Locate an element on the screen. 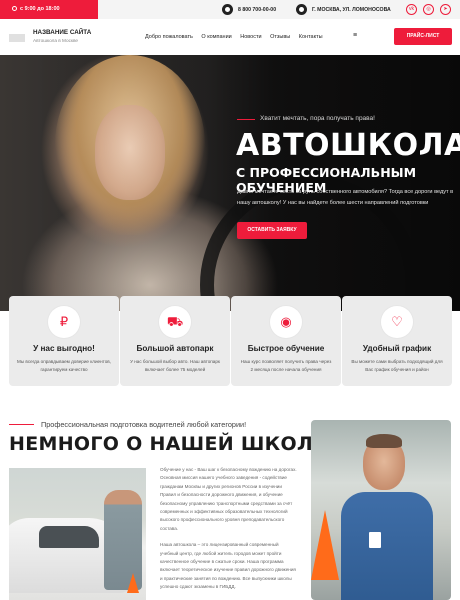  feature-title: Большой автопарк is located at coordinates (175, 348).